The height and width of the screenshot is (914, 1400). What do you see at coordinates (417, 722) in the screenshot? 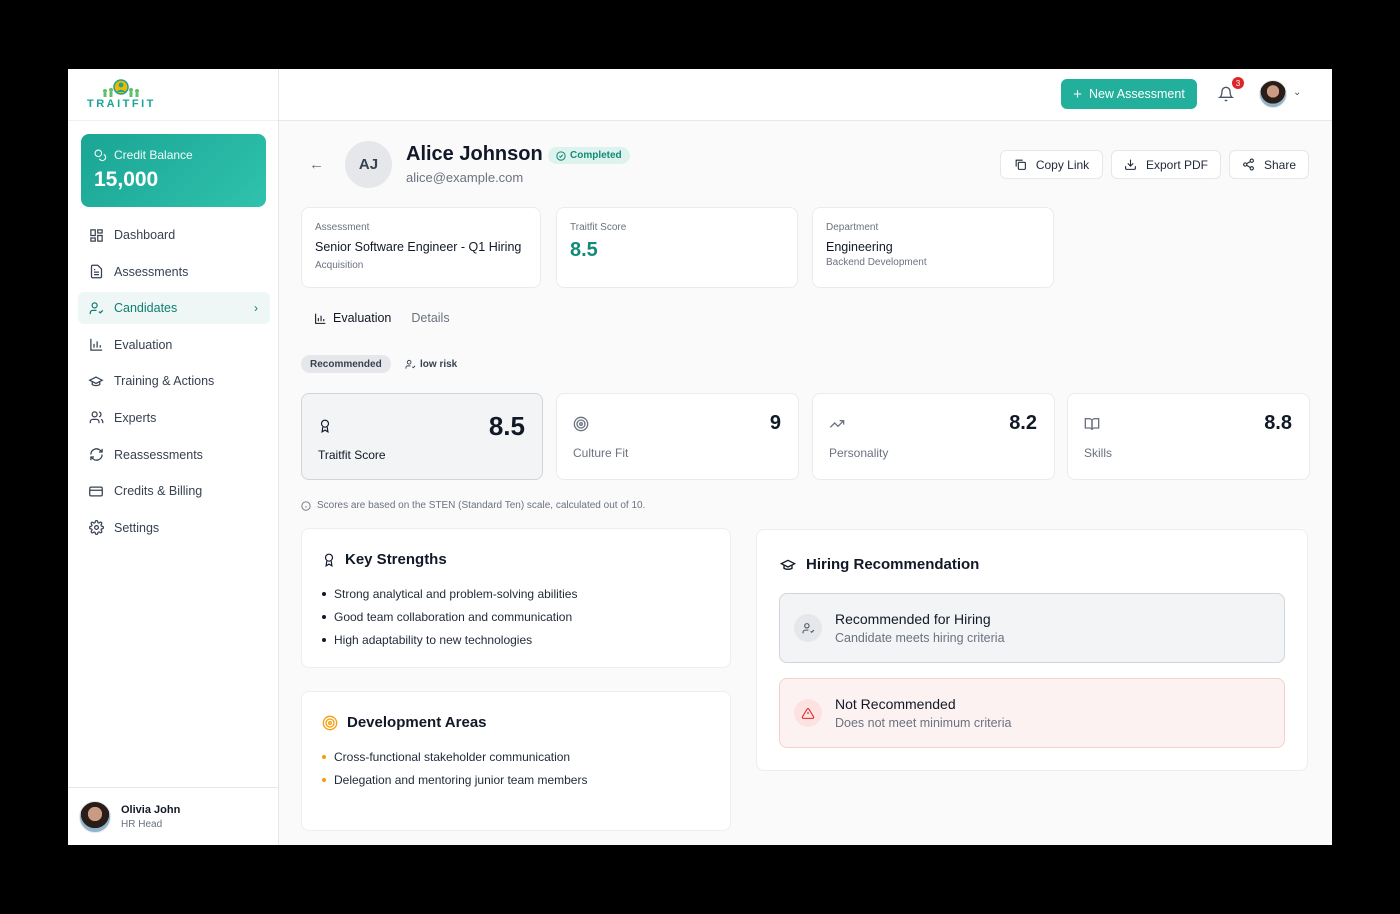
I see `development-areas-title: Development Areas` at bounding box center [417, 722].